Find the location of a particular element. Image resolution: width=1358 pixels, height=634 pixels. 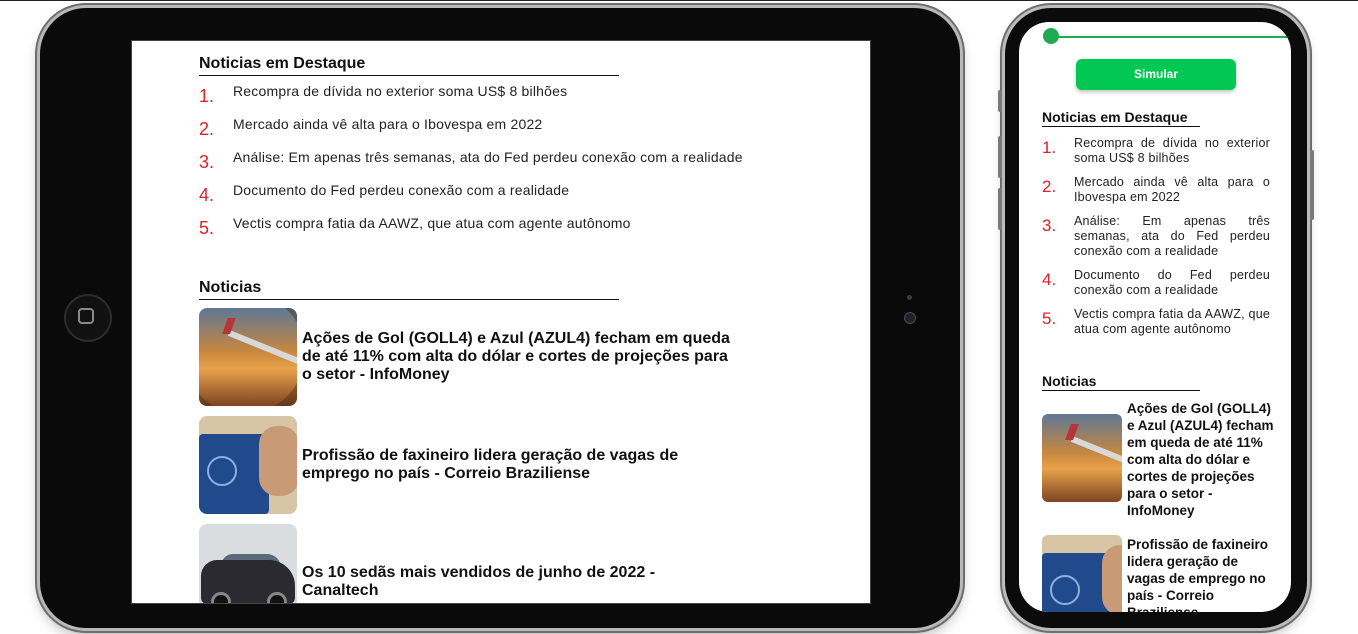

home-button-icon is located at coordinates (88, 318).